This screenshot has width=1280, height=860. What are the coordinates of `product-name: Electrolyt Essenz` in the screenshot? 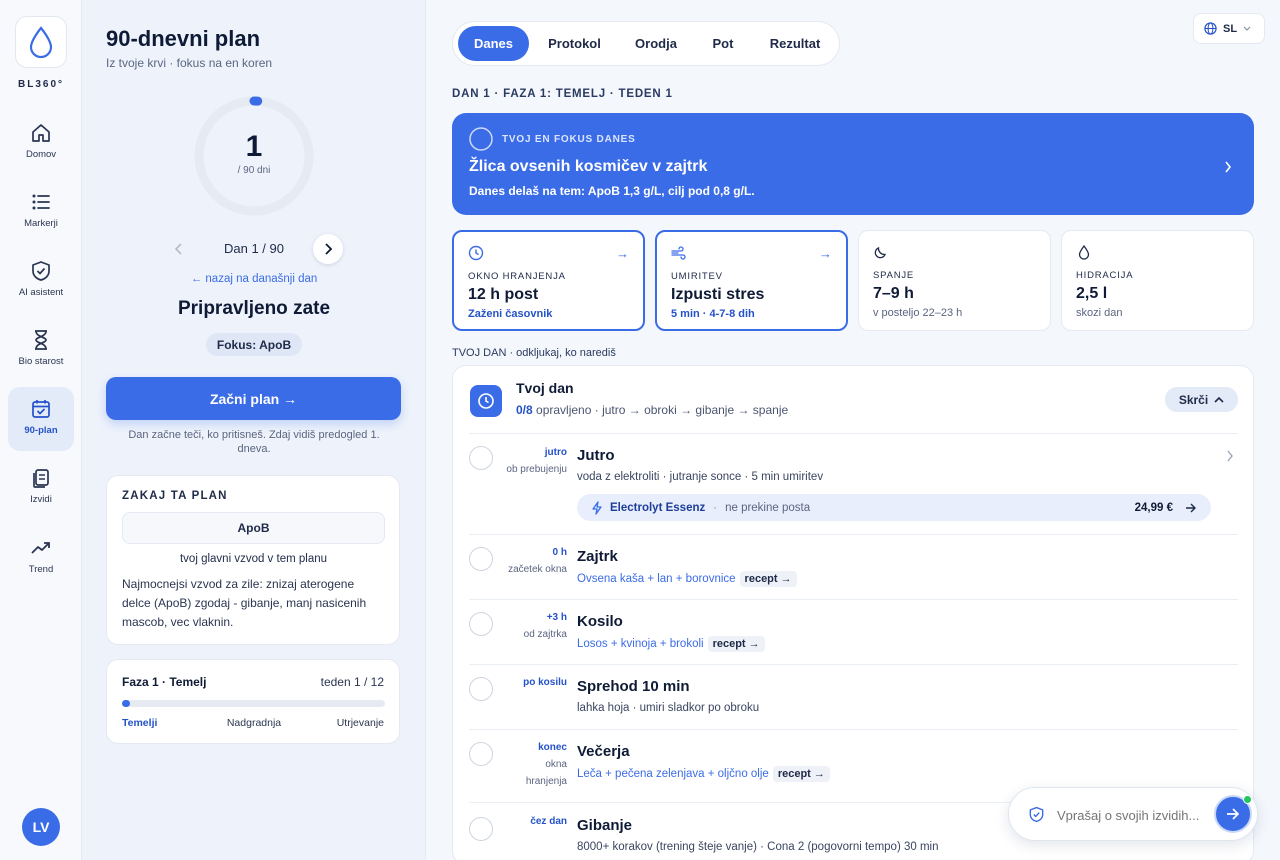 It's located at (658, 507).